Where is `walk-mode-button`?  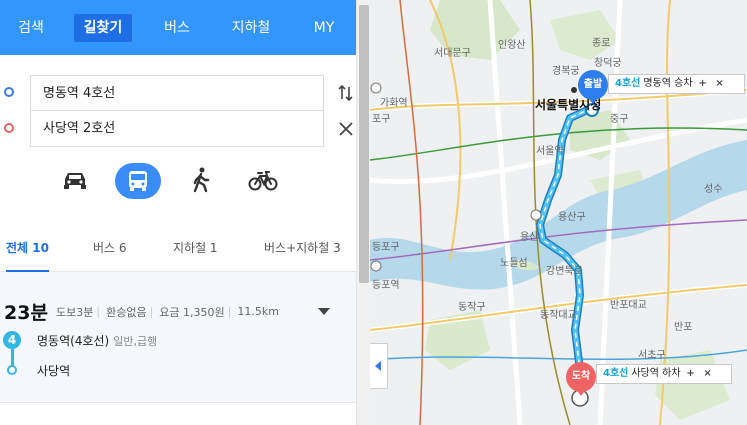 walk-mode-button is located at coordinates (201, 181).